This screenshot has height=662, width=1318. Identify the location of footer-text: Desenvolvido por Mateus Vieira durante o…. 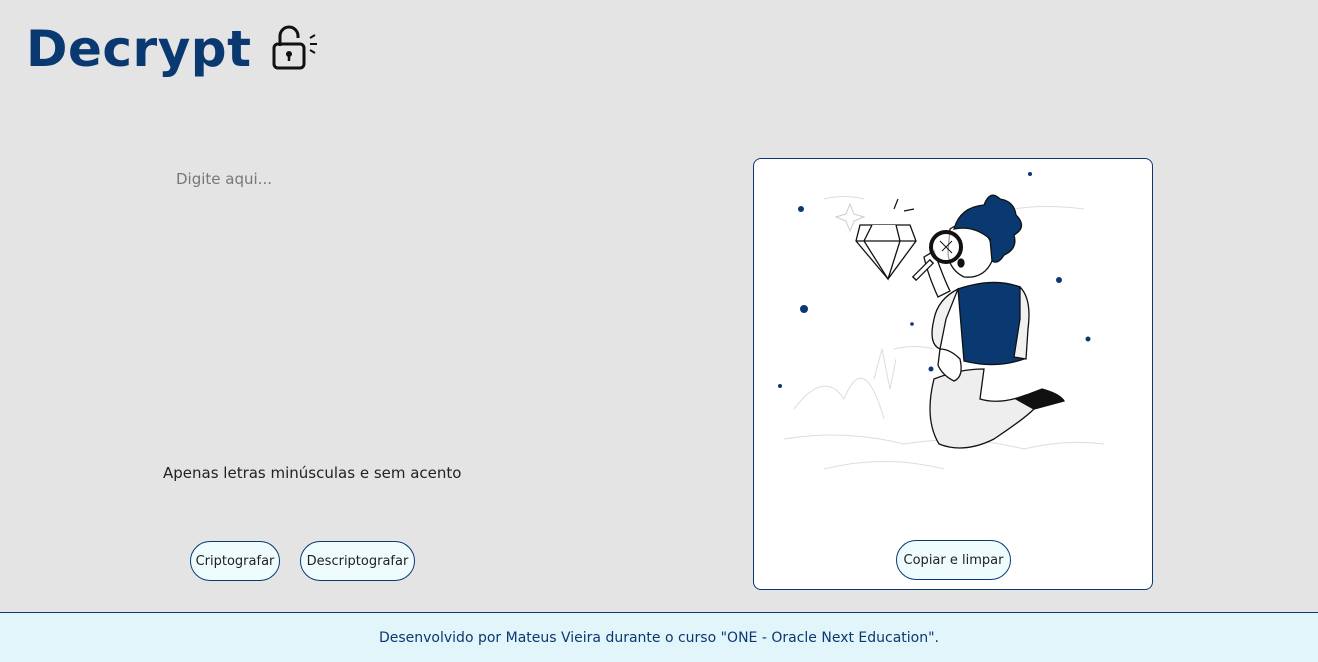
(659, 637).